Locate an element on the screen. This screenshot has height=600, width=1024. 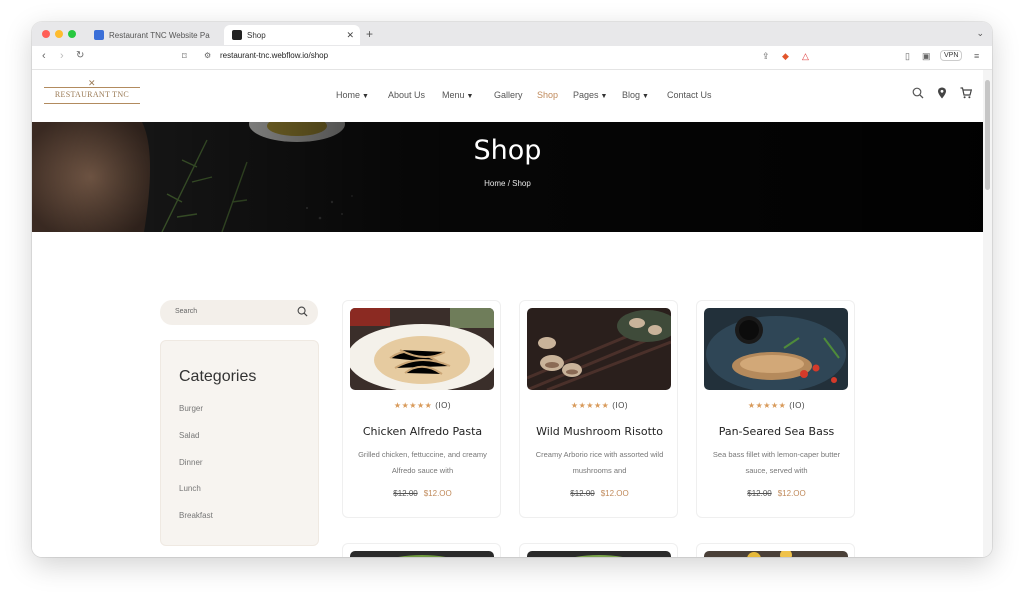
vpn-button: VPN is located at coordinates (951, 55).